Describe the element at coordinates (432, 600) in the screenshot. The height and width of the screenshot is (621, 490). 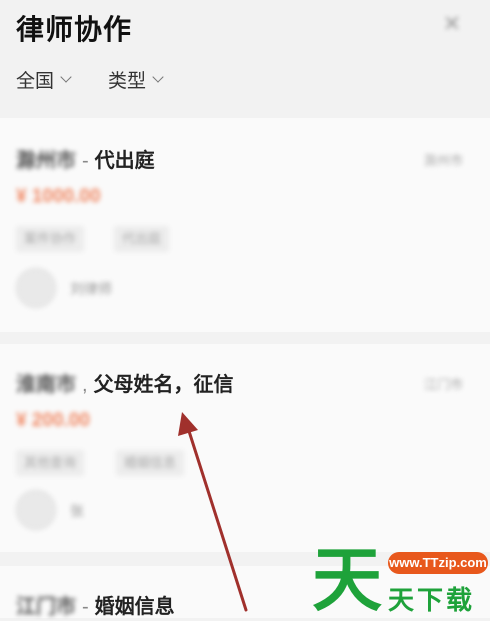
I see `watermark-text: 天下载` at that location.